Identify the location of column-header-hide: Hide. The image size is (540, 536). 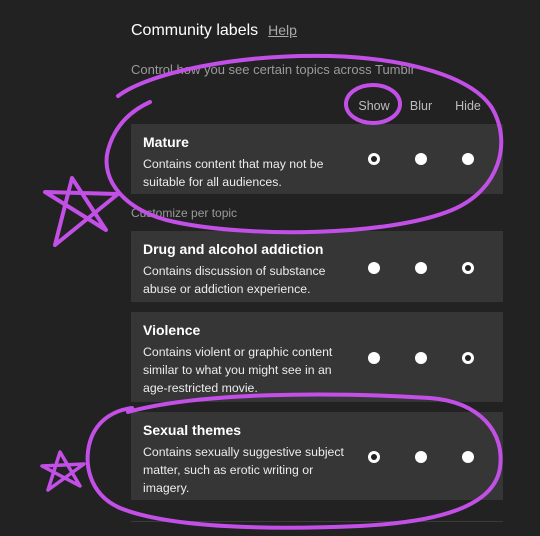
(468, 106).